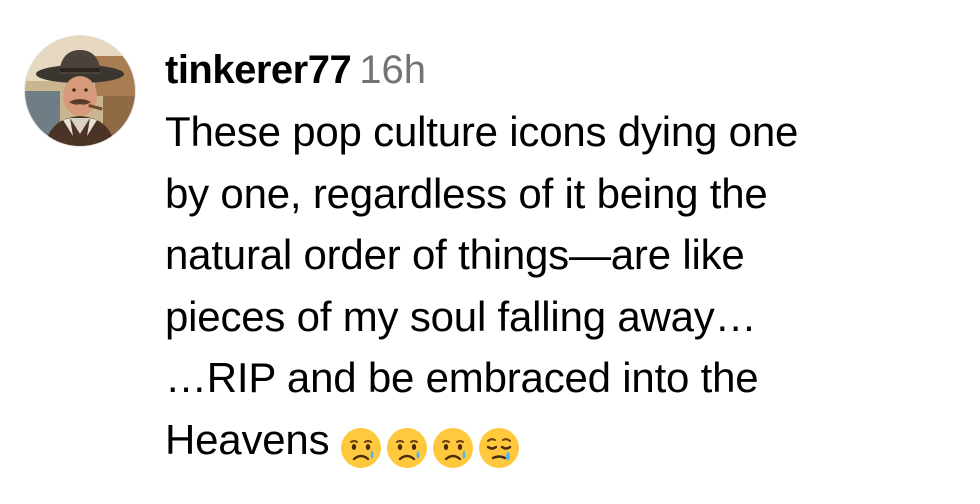  Describe the element at coordinates (455, 254) in the screenshot. I see `comment-line: natural order of things—are like` at that location.